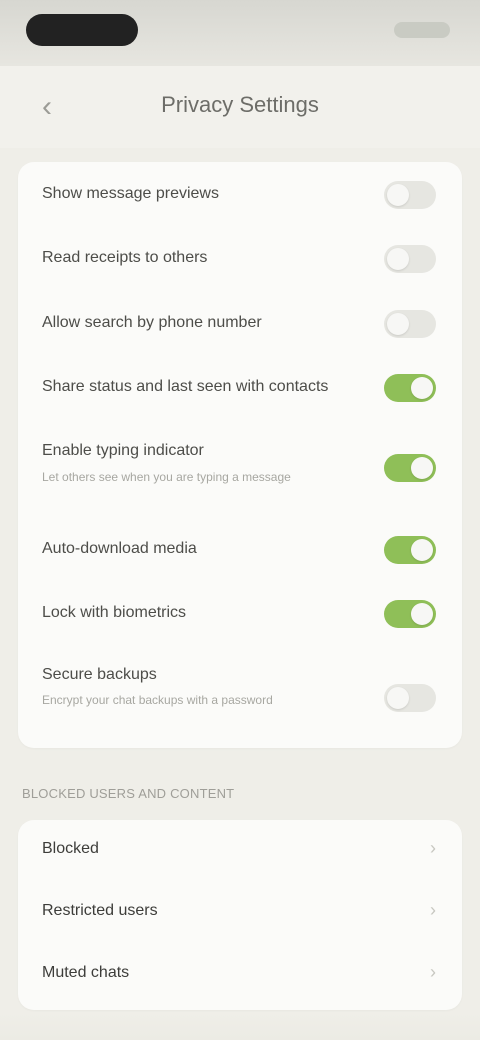 This screenshot has height=1040, width=480. I want to click on toggle-row: Show message previews, so click(240, 195).